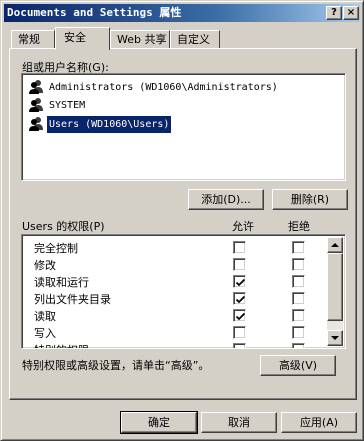 This screenshot has width=364, height=441. I want to click on ok-button: 确定, so click(159, 422).